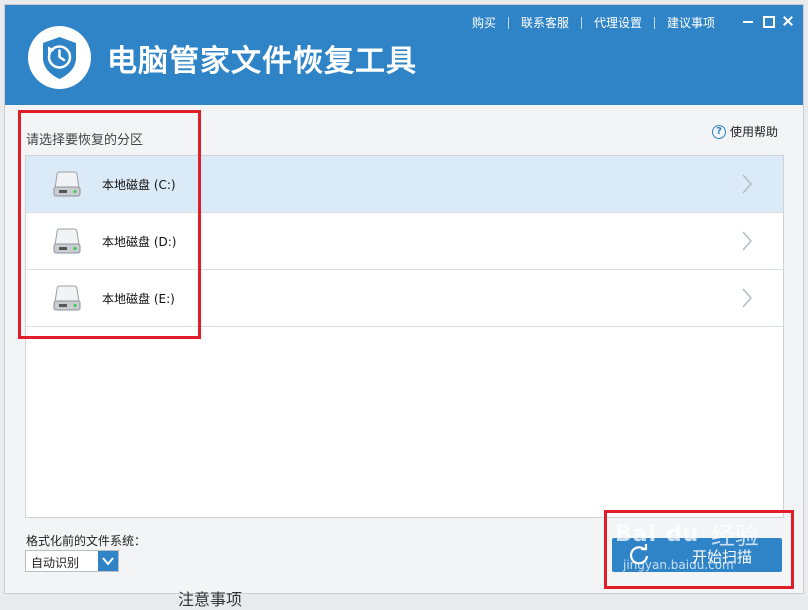 The height and width of the screenshot is (610, 808). I want to click on help-label: 使用帮助, so click(753, 132).